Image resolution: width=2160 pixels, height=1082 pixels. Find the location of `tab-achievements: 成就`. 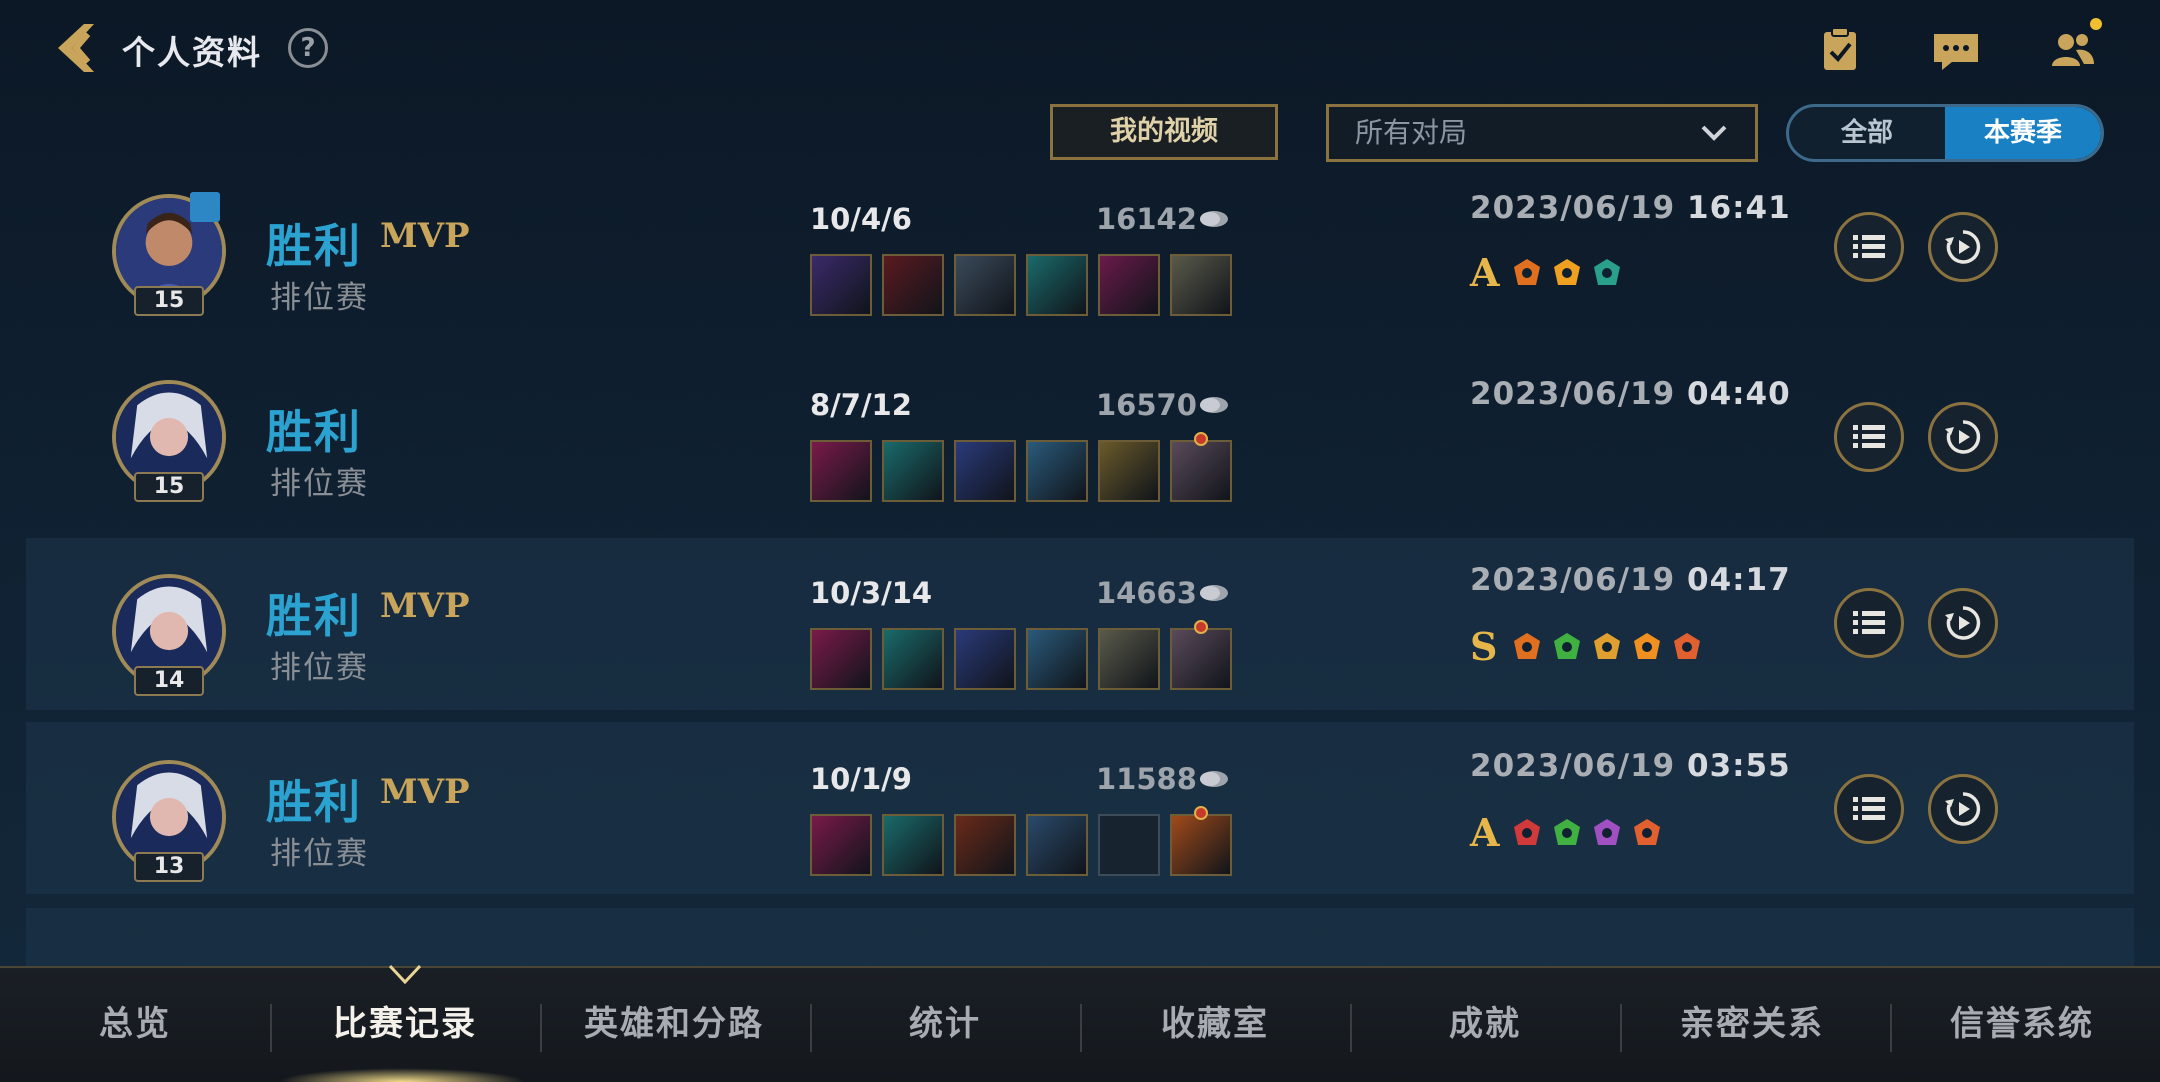

tab-achievements: 成就 is located at coordinates (1485, 1025).